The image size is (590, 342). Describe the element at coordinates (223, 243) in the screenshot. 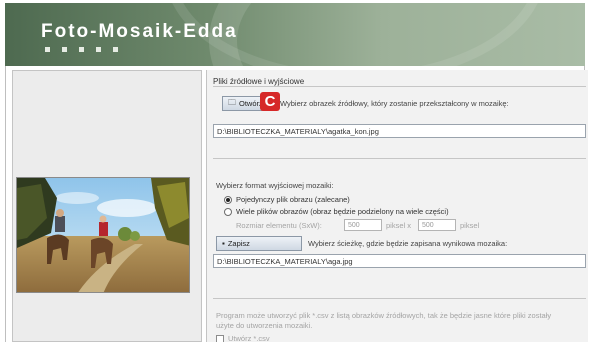

I see `floppy-icon: ▪` at that location.